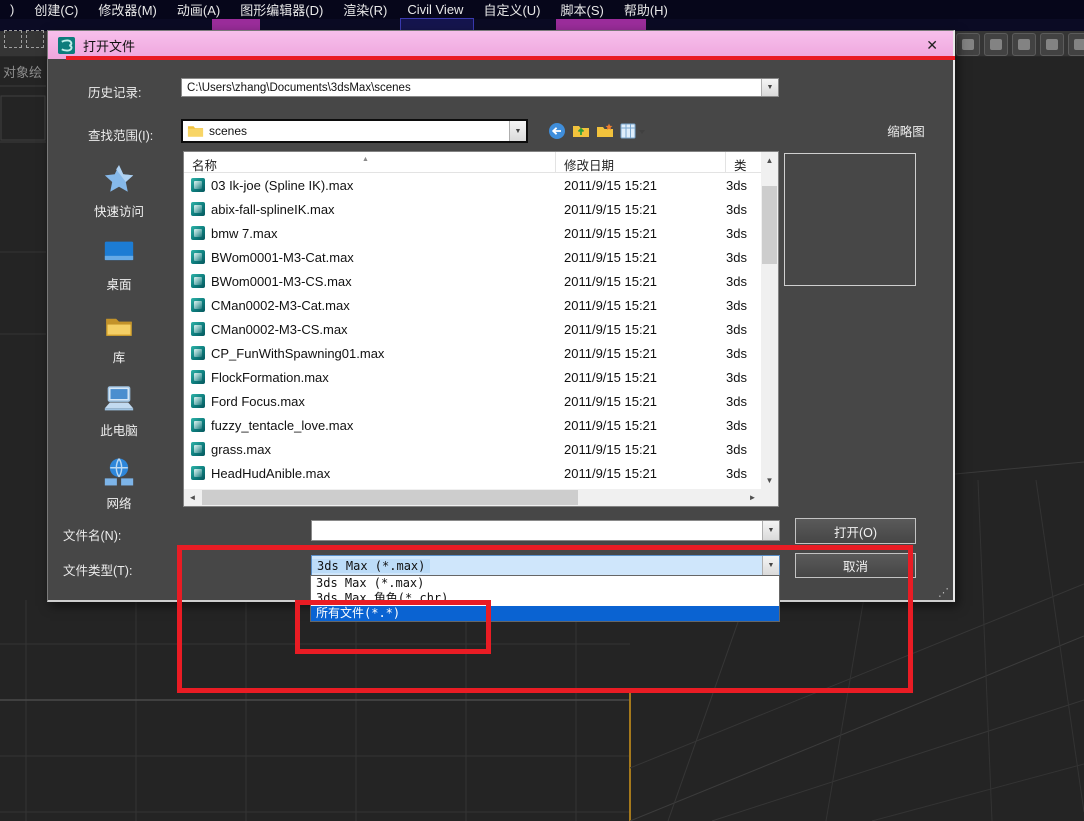 The width and height of the screenshot is (1084, 821). I want to click on file-name: CMan0002-M3-CS.max, so click(279, 329).